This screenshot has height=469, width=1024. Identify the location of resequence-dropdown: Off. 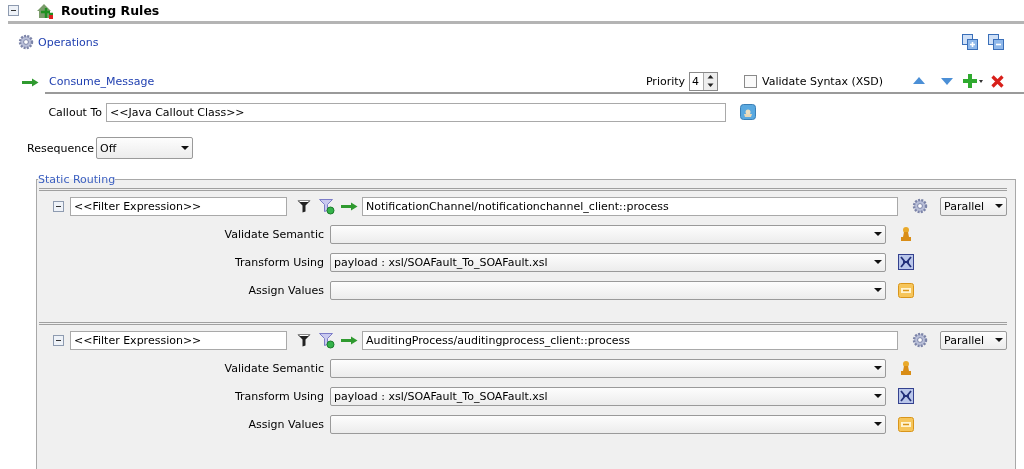
(144, 148).